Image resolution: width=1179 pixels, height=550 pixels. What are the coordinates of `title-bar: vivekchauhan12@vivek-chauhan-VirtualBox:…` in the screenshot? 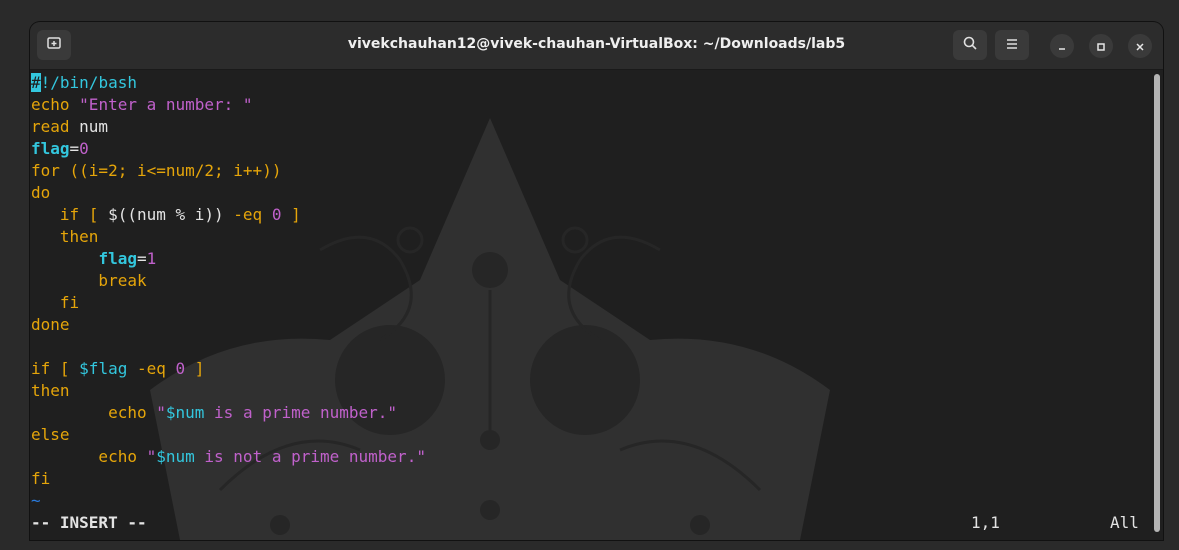 It's located at (596, 46).